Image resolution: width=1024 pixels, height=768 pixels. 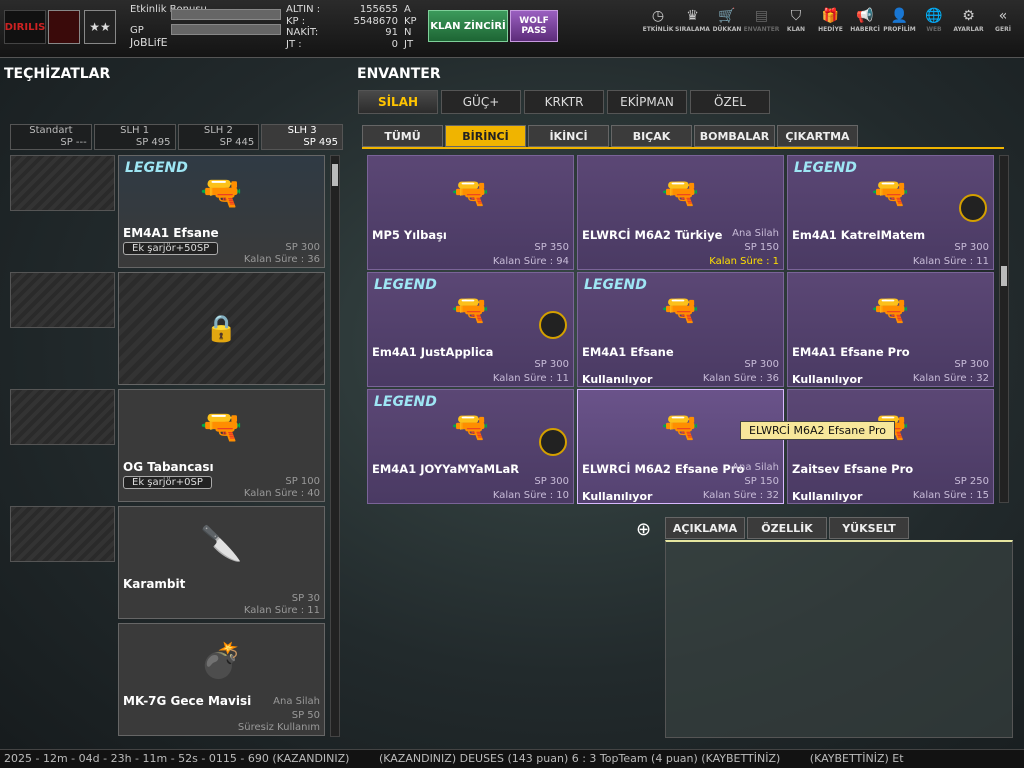 What do you see at coordinates (534, 26) in the screenshot?
I see `wolf-pass-button: WOLF PASS` at bounding box center [534, 26].